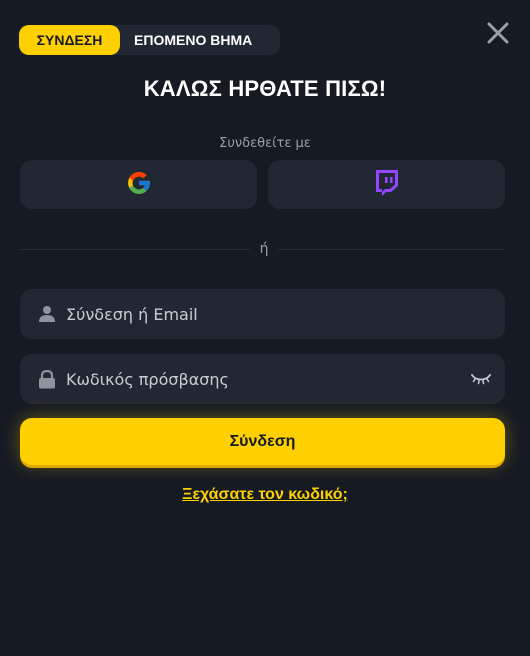  I want to click on google-icon, so click(139, 185).